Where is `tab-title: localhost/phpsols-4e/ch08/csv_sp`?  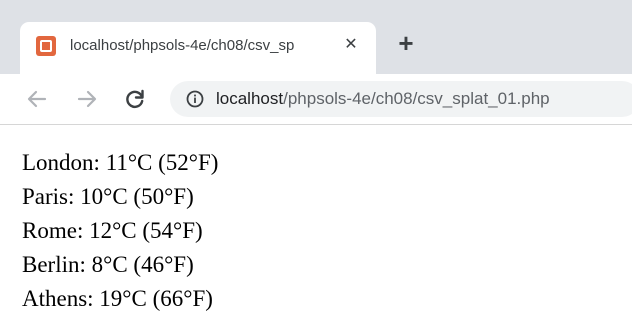
tab-title: localhost/phpsols-4e/ch08/csv_sp is located at coordinates (182, 45).